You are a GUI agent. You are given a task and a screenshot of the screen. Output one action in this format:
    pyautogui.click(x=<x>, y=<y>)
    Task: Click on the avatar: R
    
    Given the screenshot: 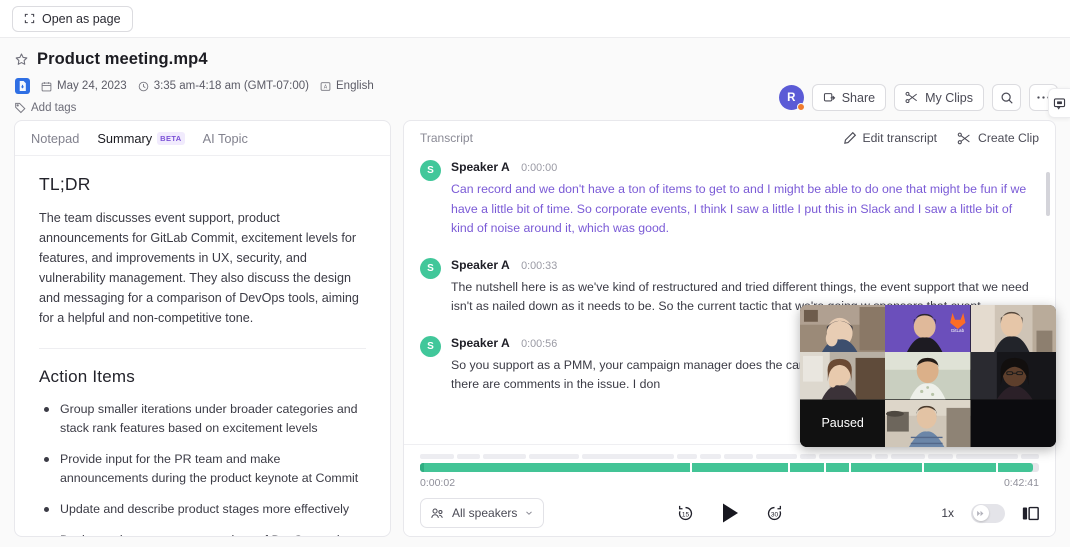 What is the action you would take?
    pyautogui.click(x=791, y=98)
    